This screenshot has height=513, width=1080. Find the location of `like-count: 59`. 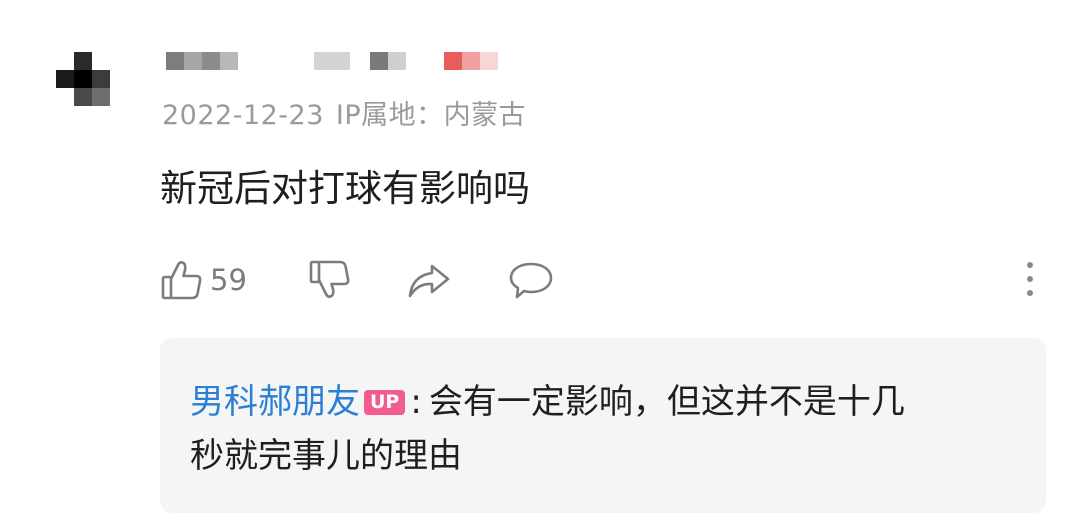

like-count: 59 is located at coordinates (228, 280).